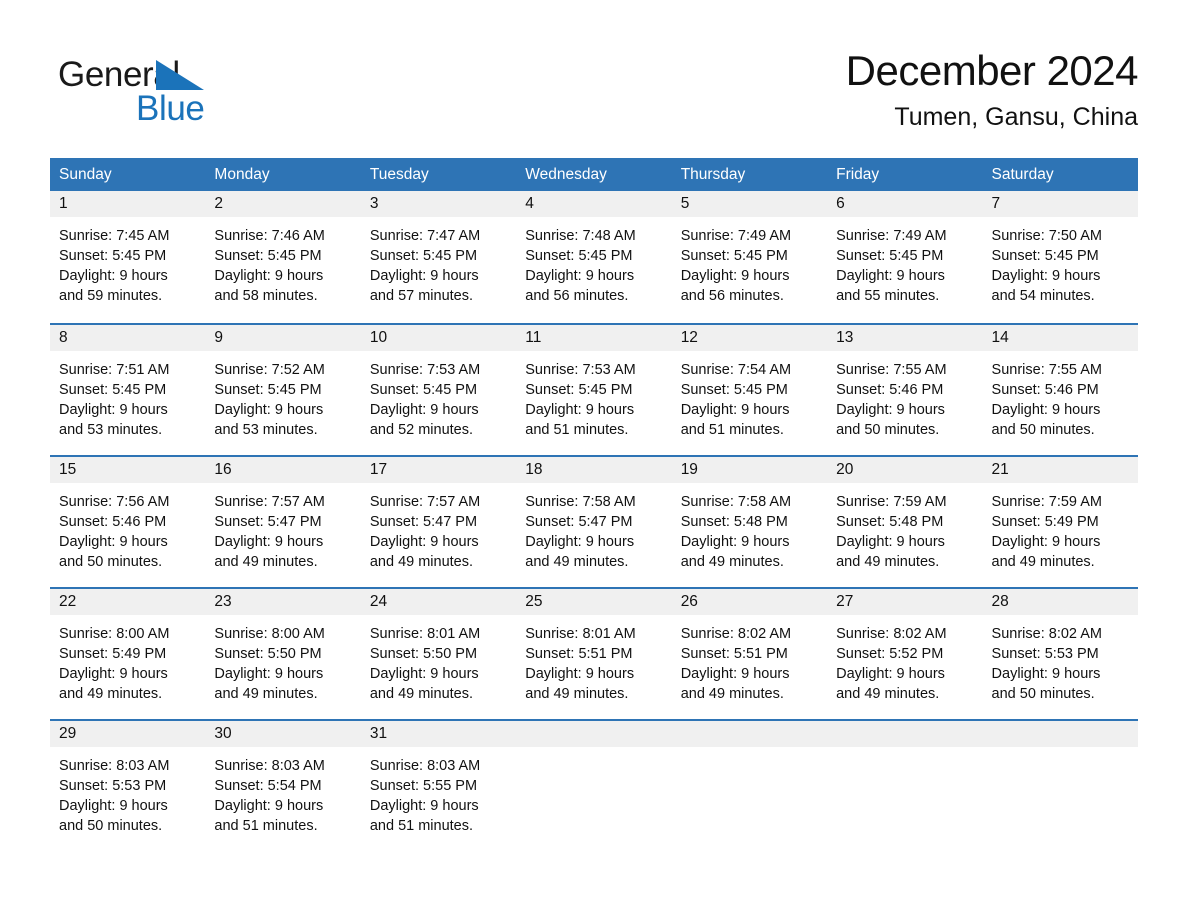 Image resolution: width=1188 pixels, height=918 pixels. I want to click on day-number-band: 17, so click(438, 470).